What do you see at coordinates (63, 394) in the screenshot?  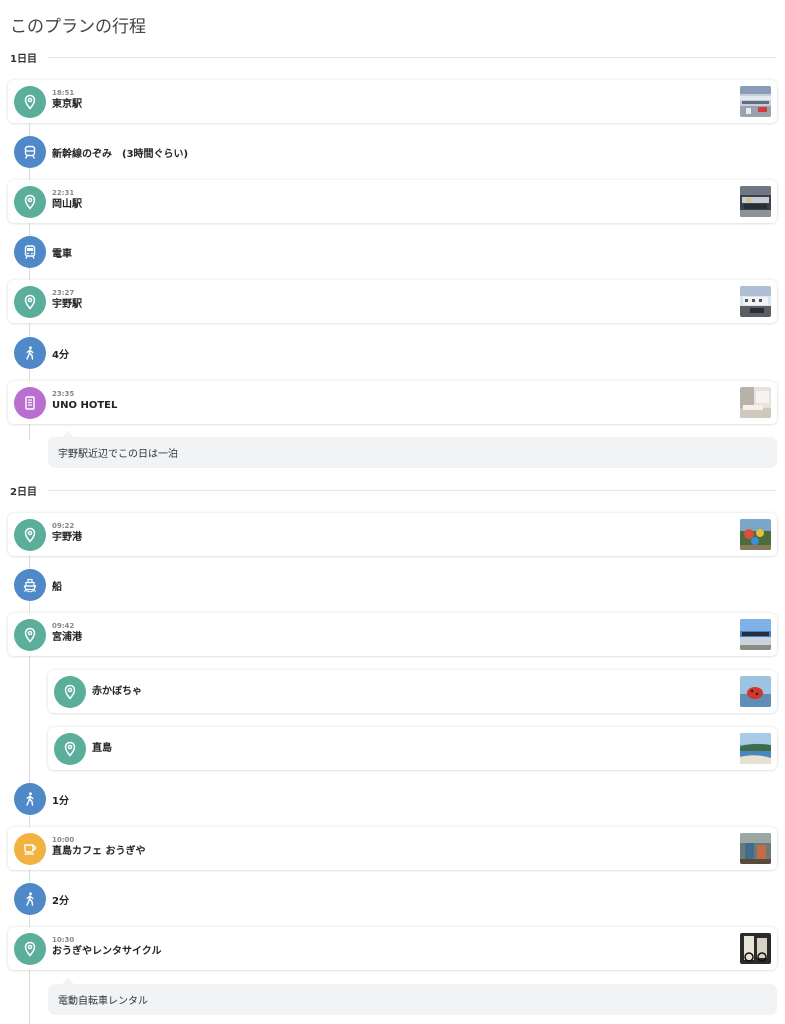 I see `spot-time: 23:35` at bounding box center [63, 394].